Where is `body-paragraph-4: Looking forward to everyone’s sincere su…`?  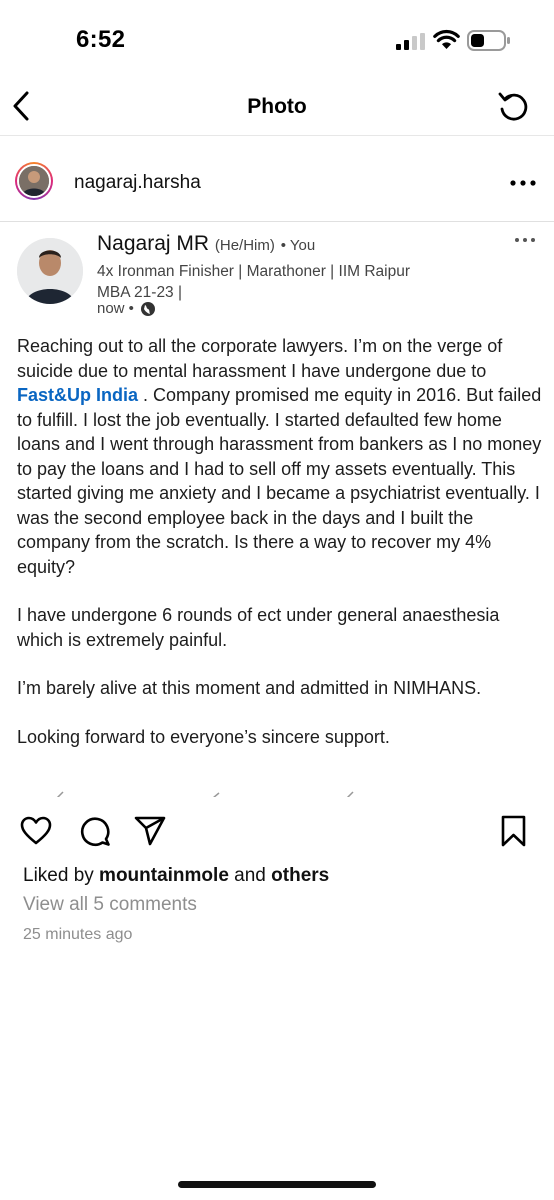 body-paragraph-4: Looking forward to everyone’s sincere su… is located at coordinates (203, 736).